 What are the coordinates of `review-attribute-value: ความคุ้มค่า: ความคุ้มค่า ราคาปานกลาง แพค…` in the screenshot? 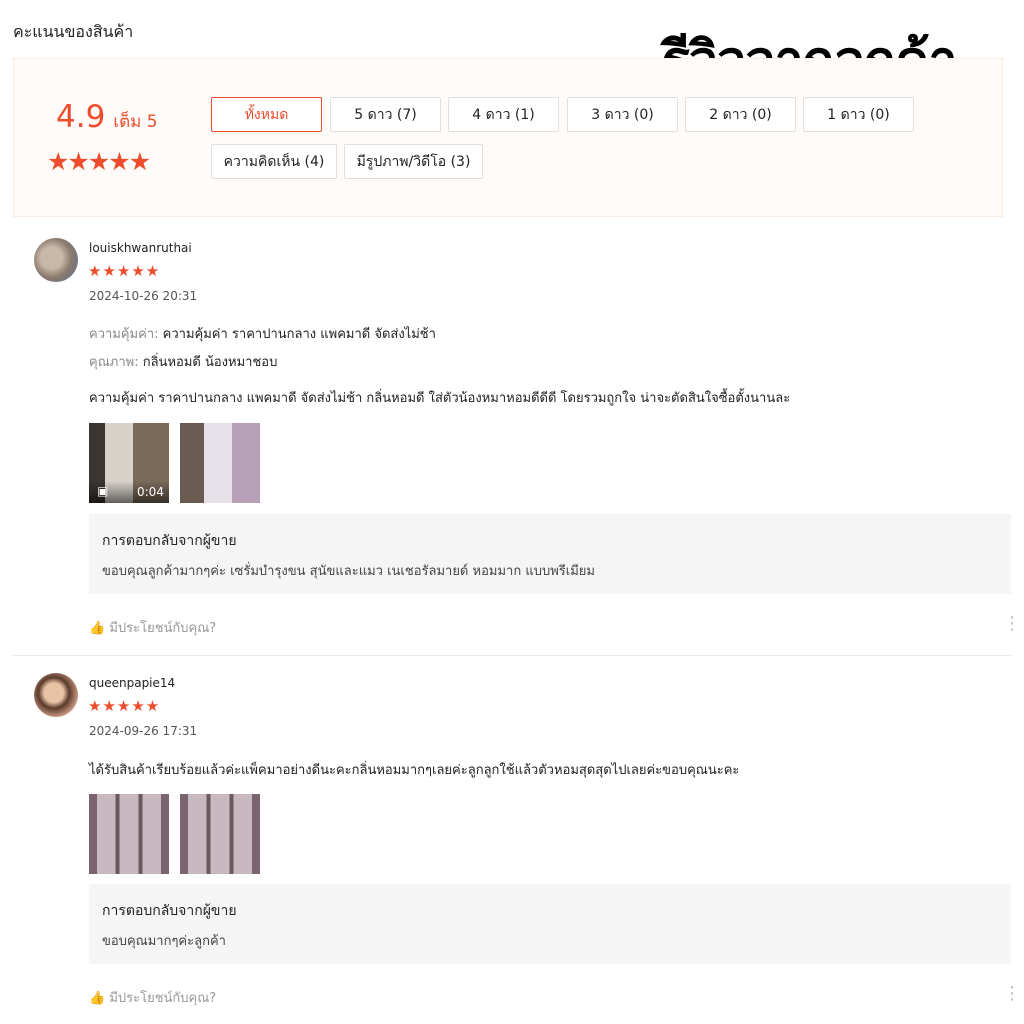 It's located at (262, 333).